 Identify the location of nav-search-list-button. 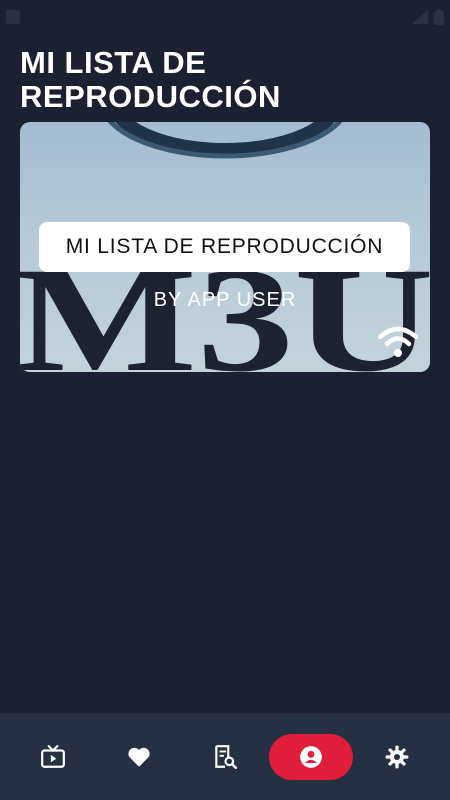
(225, 757).